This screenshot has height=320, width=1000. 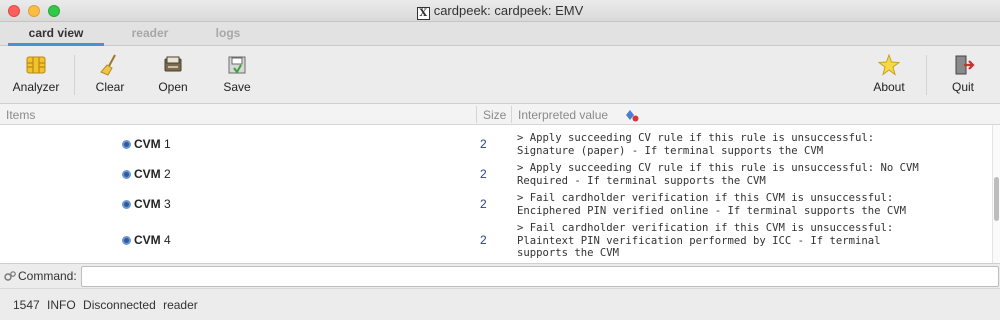 I want to click on window-title-wrap: Xcardpeek: cardpeek: EMV, so click(x=500, y=11).